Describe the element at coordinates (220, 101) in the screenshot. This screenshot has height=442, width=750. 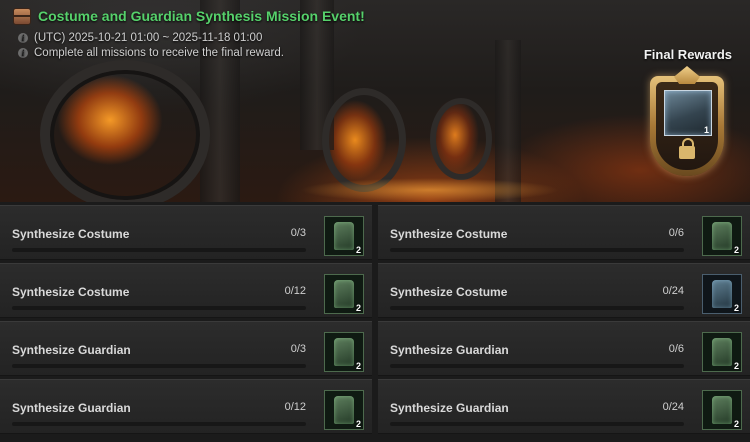
I see `banner-pillar` at that location.